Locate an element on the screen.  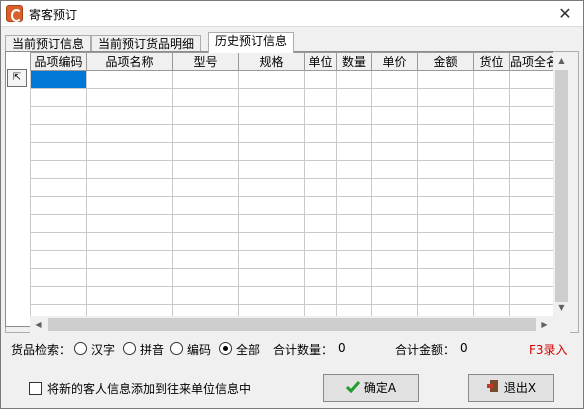
close-icon: ✕ is located at coordinates (565, 14).